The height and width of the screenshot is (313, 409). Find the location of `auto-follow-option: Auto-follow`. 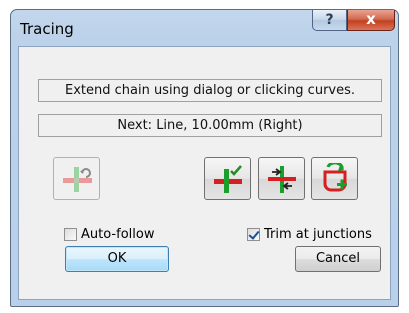

auto-follow-option: Auto-follow is located at coordinates (109, 234).